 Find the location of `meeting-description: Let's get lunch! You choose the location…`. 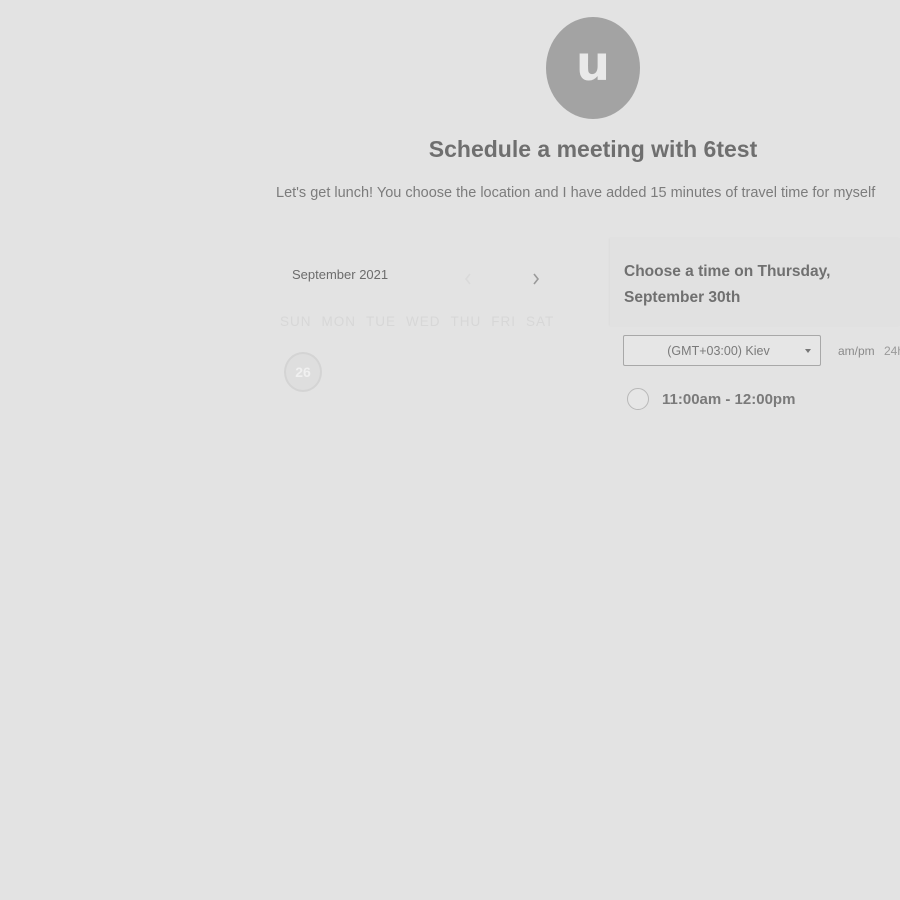

meeting-description: Let's get lunch! You choose the location… is located at coordinates (576, 193).